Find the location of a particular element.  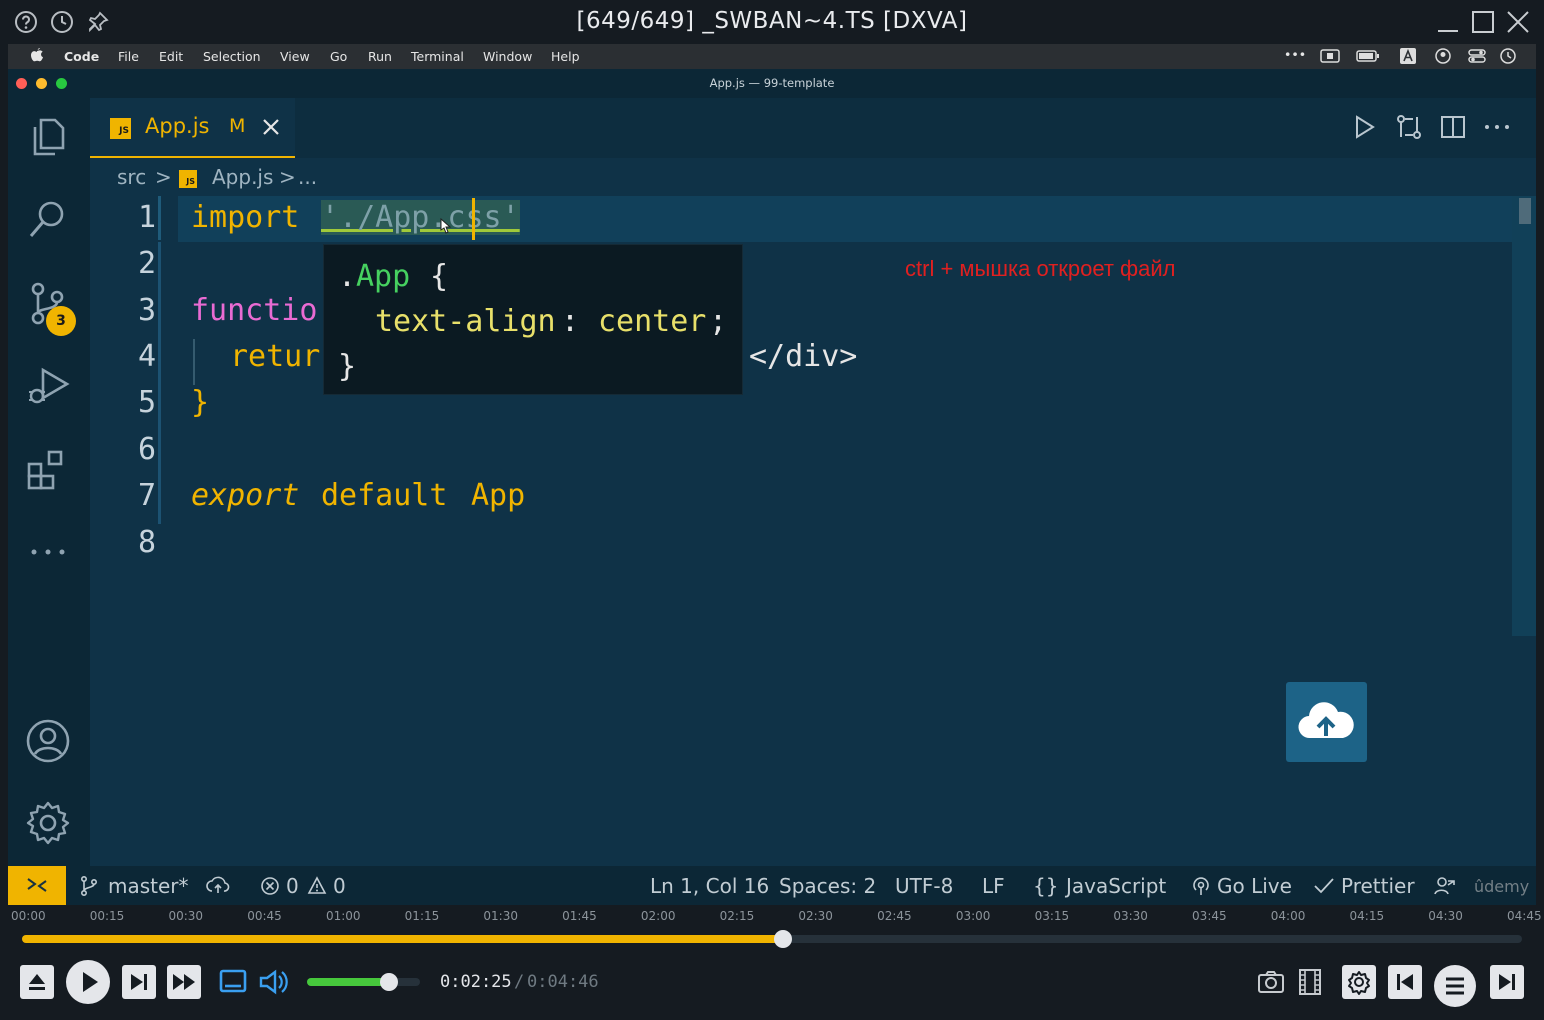

git-gutter-added is located at coordinates (159, 218).